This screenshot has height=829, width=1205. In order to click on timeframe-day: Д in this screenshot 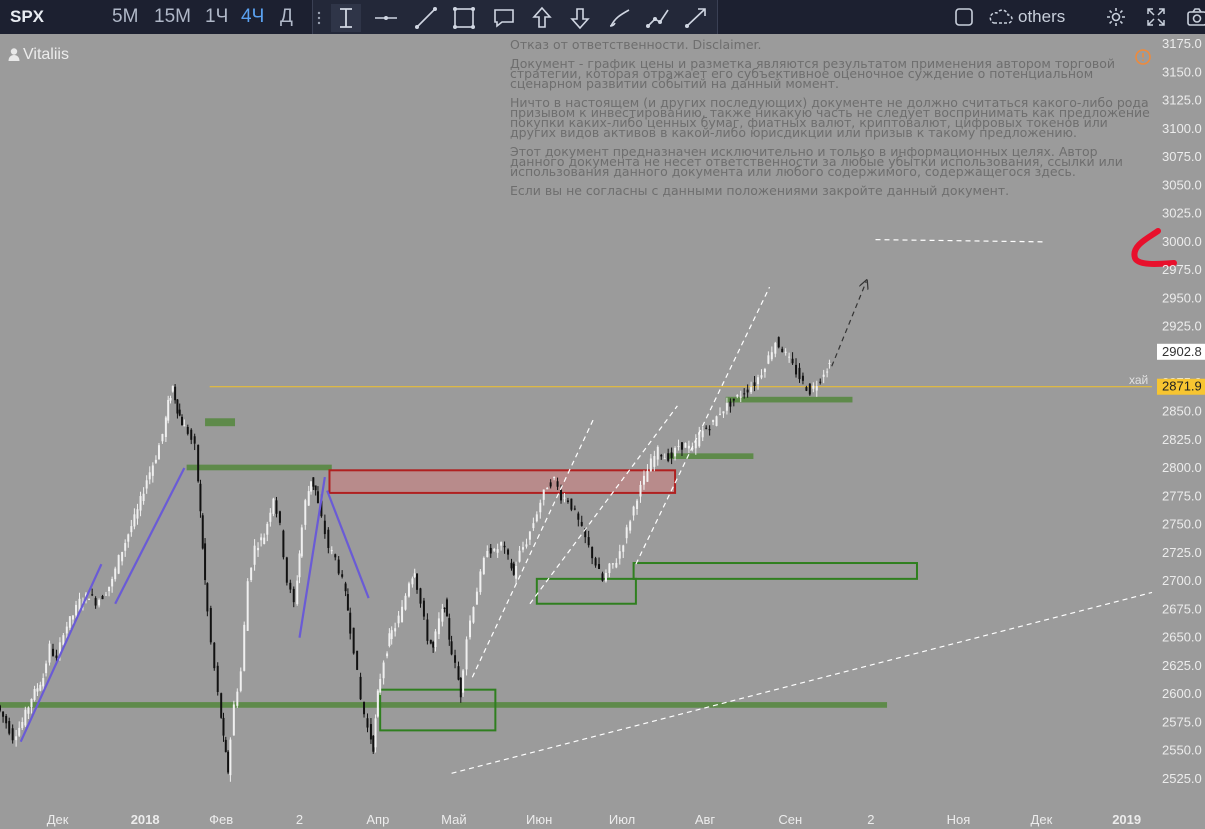, I will do `click(286, 17)`.